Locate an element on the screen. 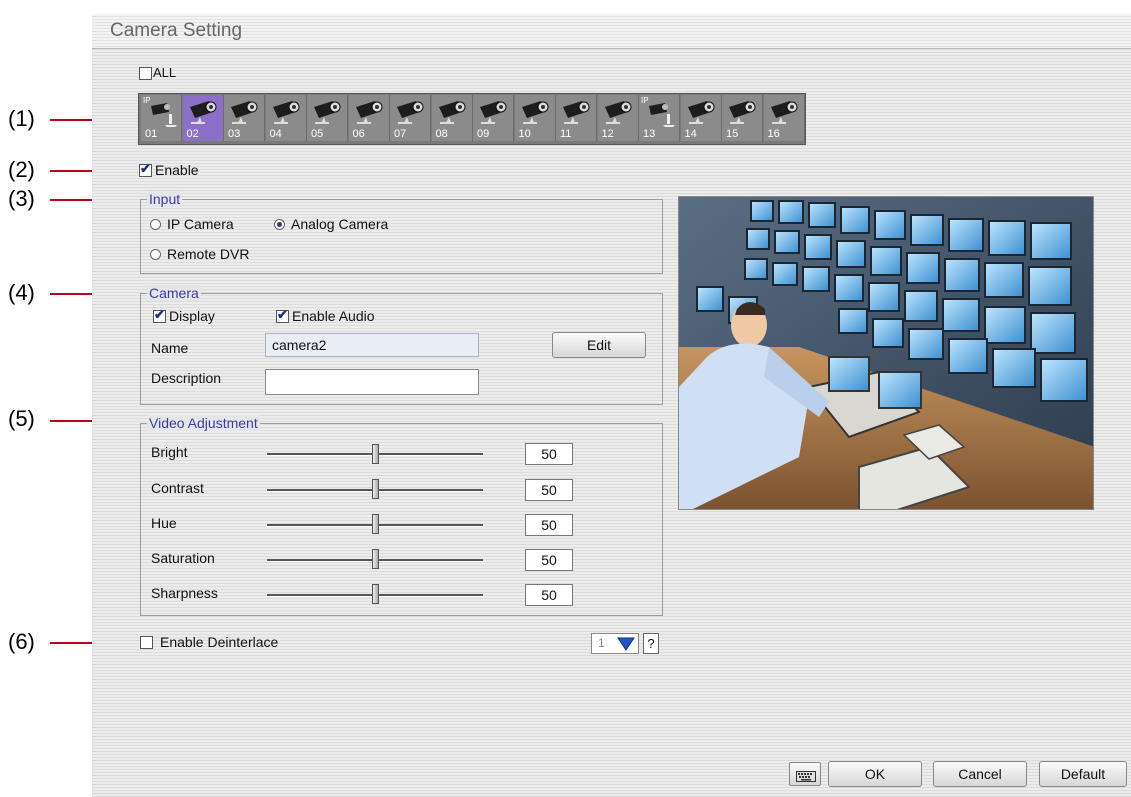 The height and width of the screenshot is (797, 1131). camera-selector-strip: IP 01 02 03 04 05 06 07 08 09 10 11 12 IP 13 14 15 16 is located at coordinates (472, 119).